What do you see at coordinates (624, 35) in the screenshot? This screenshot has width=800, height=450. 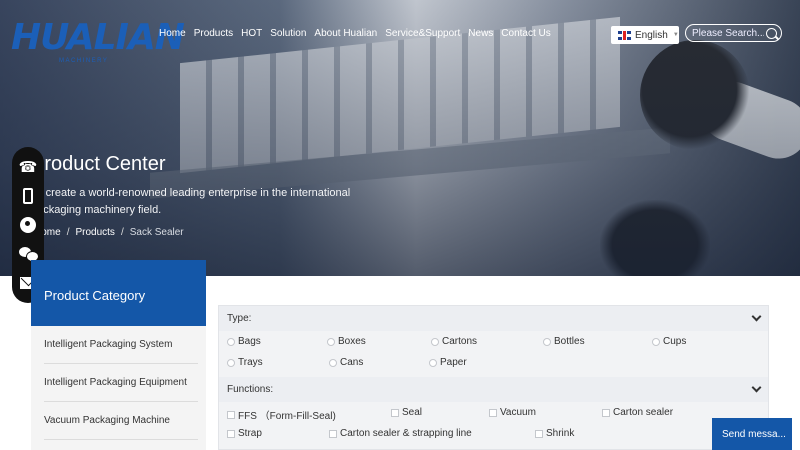 I see `uk-flag-icon` at bounding box center [624, 35].